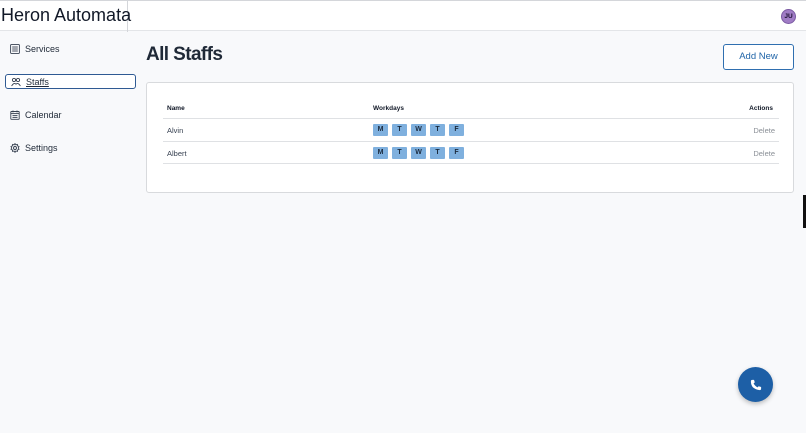 The width and height of the screenshot is (806, 433). What do you see at coordinates (43, 114) in the screenshot?
I see `sidebar-item-label: Calendar` at bounding box center [43, 114].